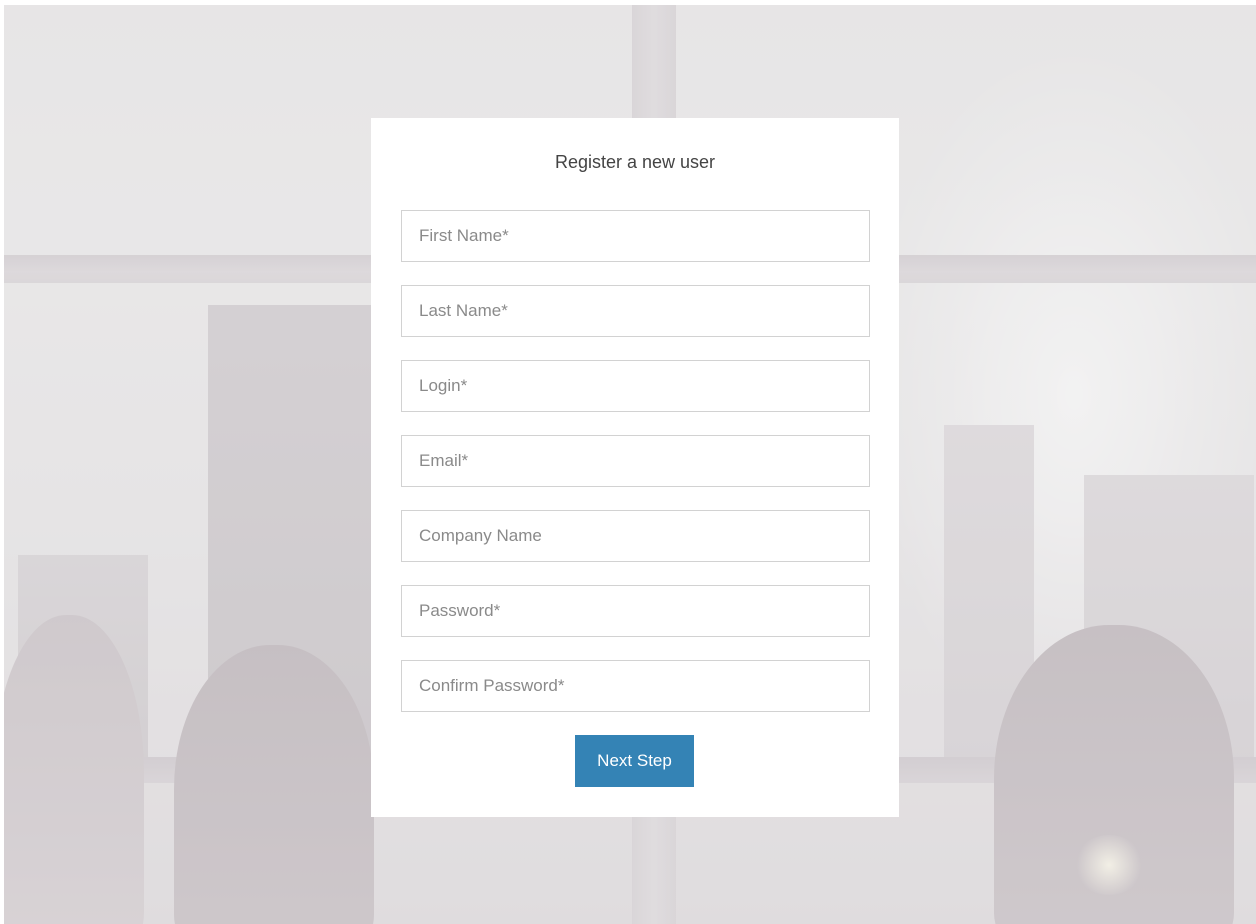 This screenshot has height=924, width=1256. What do you see at coordinates (635, 311) in the screenshot?
I see `last-name-field` at bounding box center [635, 311].